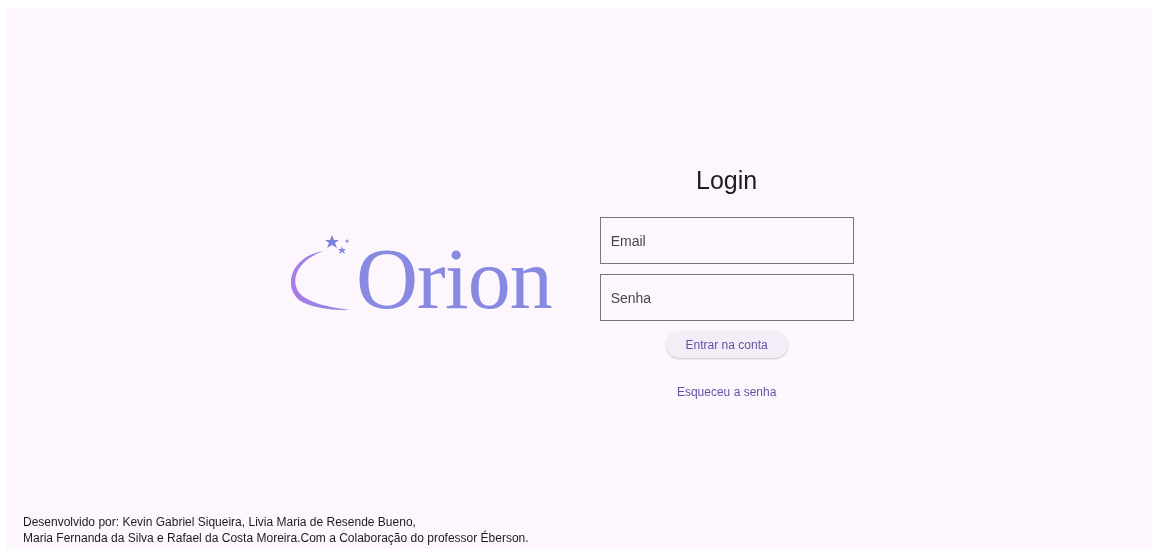 Image resolution: width=1152 pixels, height=549 pixels. What do you see at coordinates (726, 344) in the screenshot?
I see `submit-button: Entrar na conta` at bounding box center [726, 344].